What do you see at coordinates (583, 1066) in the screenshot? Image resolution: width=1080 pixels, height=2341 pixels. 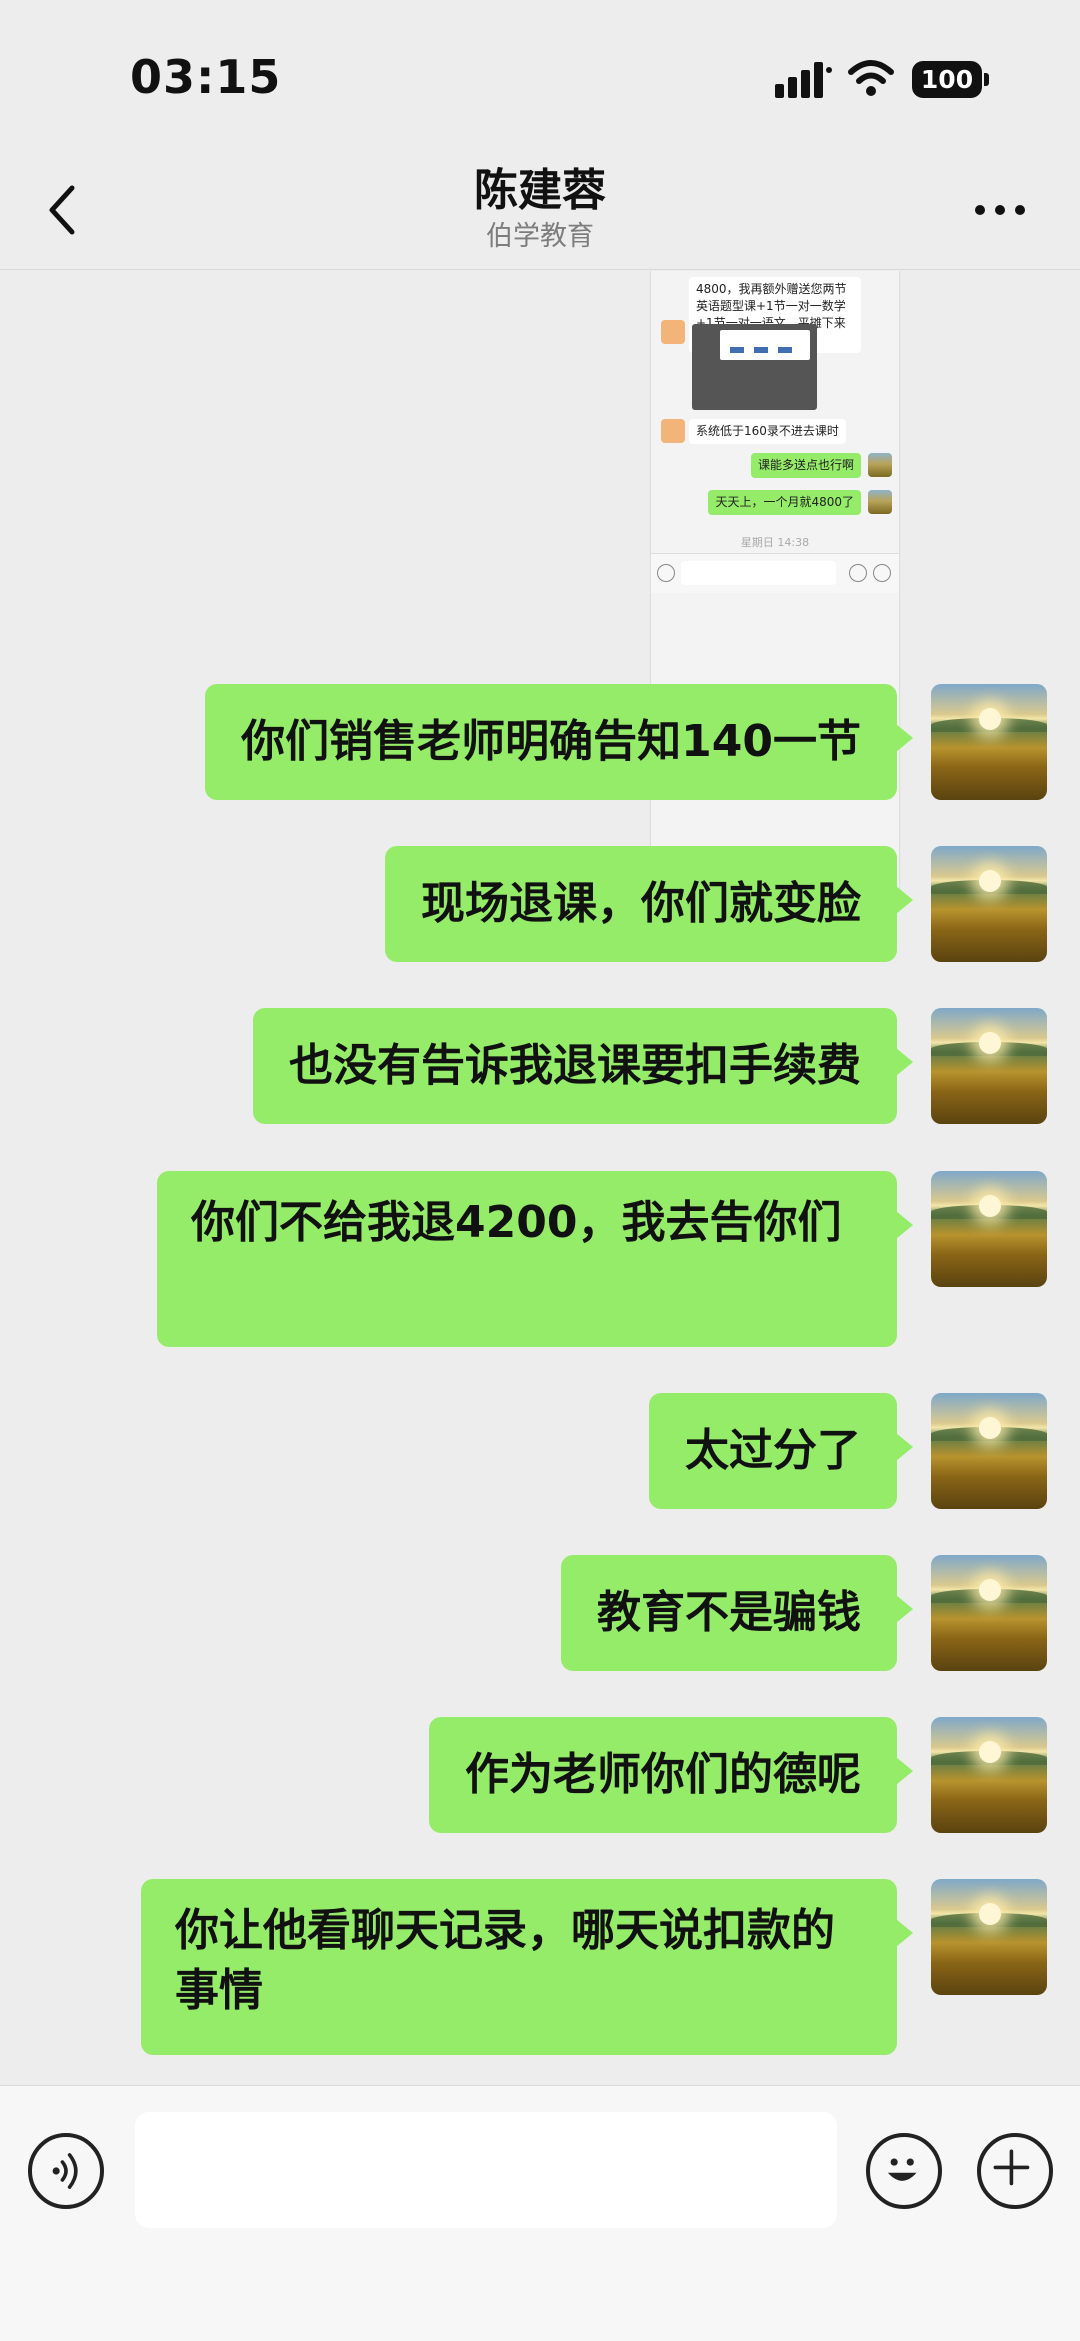 I see `message-bubble: 也没有告诉我退课要扣手续费` at bounding box center [583, 1066].